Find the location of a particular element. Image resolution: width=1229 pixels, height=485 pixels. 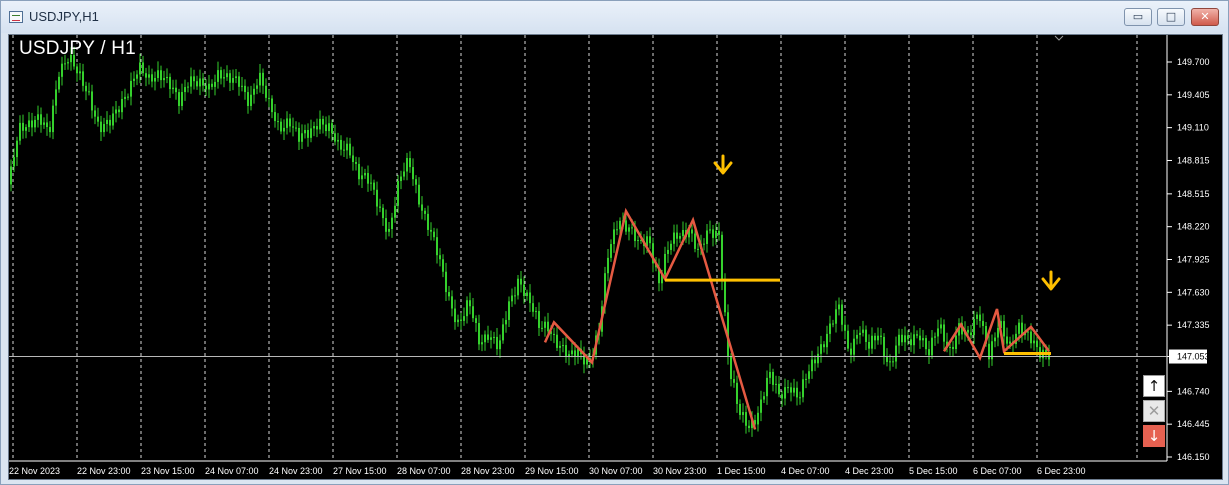

price-axis-label: 149.110 is located at coordinates (1193, 128).